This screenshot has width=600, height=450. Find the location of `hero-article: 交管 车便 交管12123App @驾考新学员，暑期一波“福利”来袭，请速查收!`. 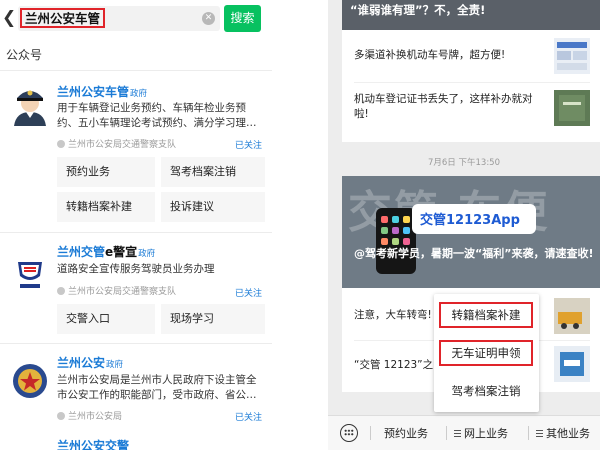

hero-article: 交管 车便 交管12123App @驾考新学员，暑期一波“福利”来袭，请速查收! is located at coordinates (471, 232).